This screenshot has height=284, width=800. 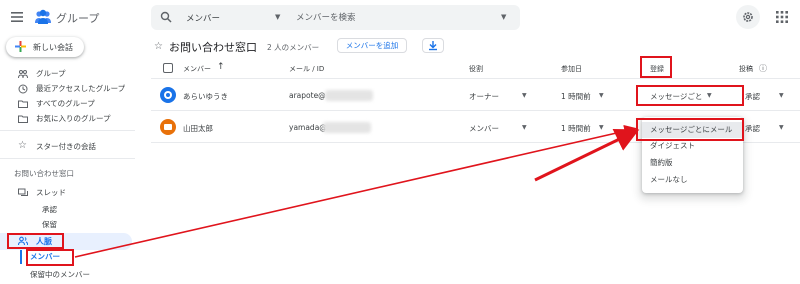 What do you see at coordinates (67, 193) in the screenshot?
I see `sidebar-item-thread: スレッド` at bounding box center [67, 193].